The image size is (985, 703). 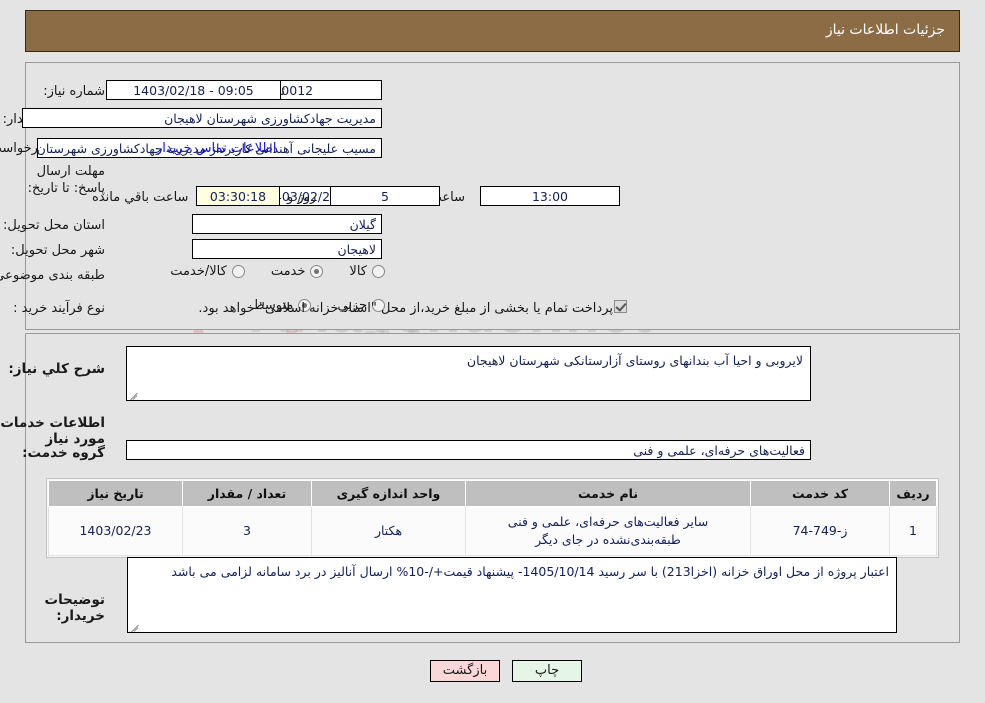 I want to click on city-label: شهر محل تحویل:, so click(x=57, y=250).